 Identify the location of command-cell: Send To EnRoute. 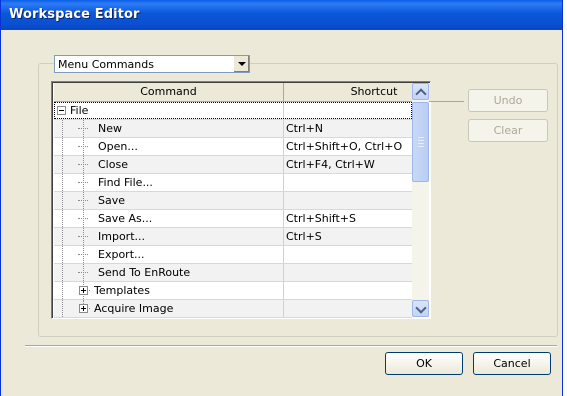
(169, 272).